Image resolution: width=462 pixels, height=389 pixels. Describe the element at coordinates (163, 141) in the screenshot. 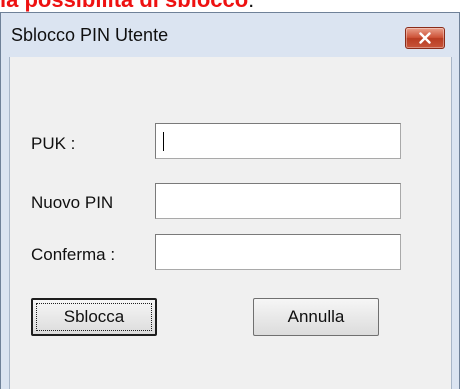

I see `text-caret` at that location.